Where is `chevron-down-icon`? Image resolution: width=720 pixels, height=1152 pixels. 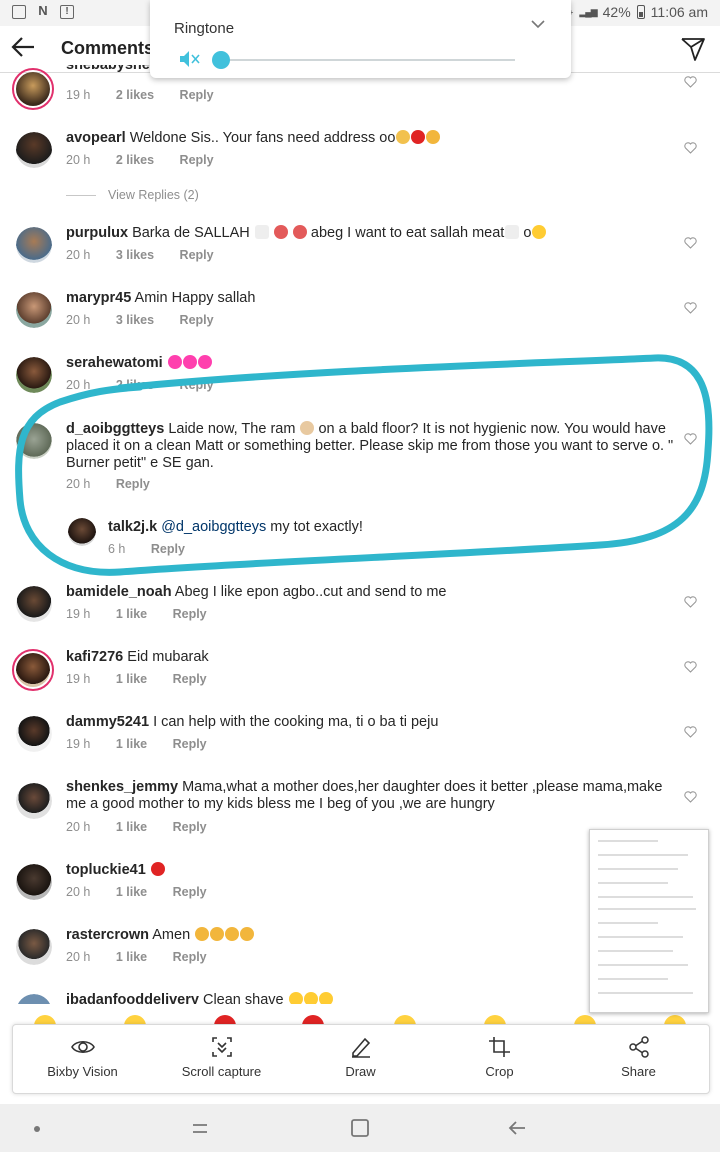
chevron-down-icon is located at coordinates (538, 24).